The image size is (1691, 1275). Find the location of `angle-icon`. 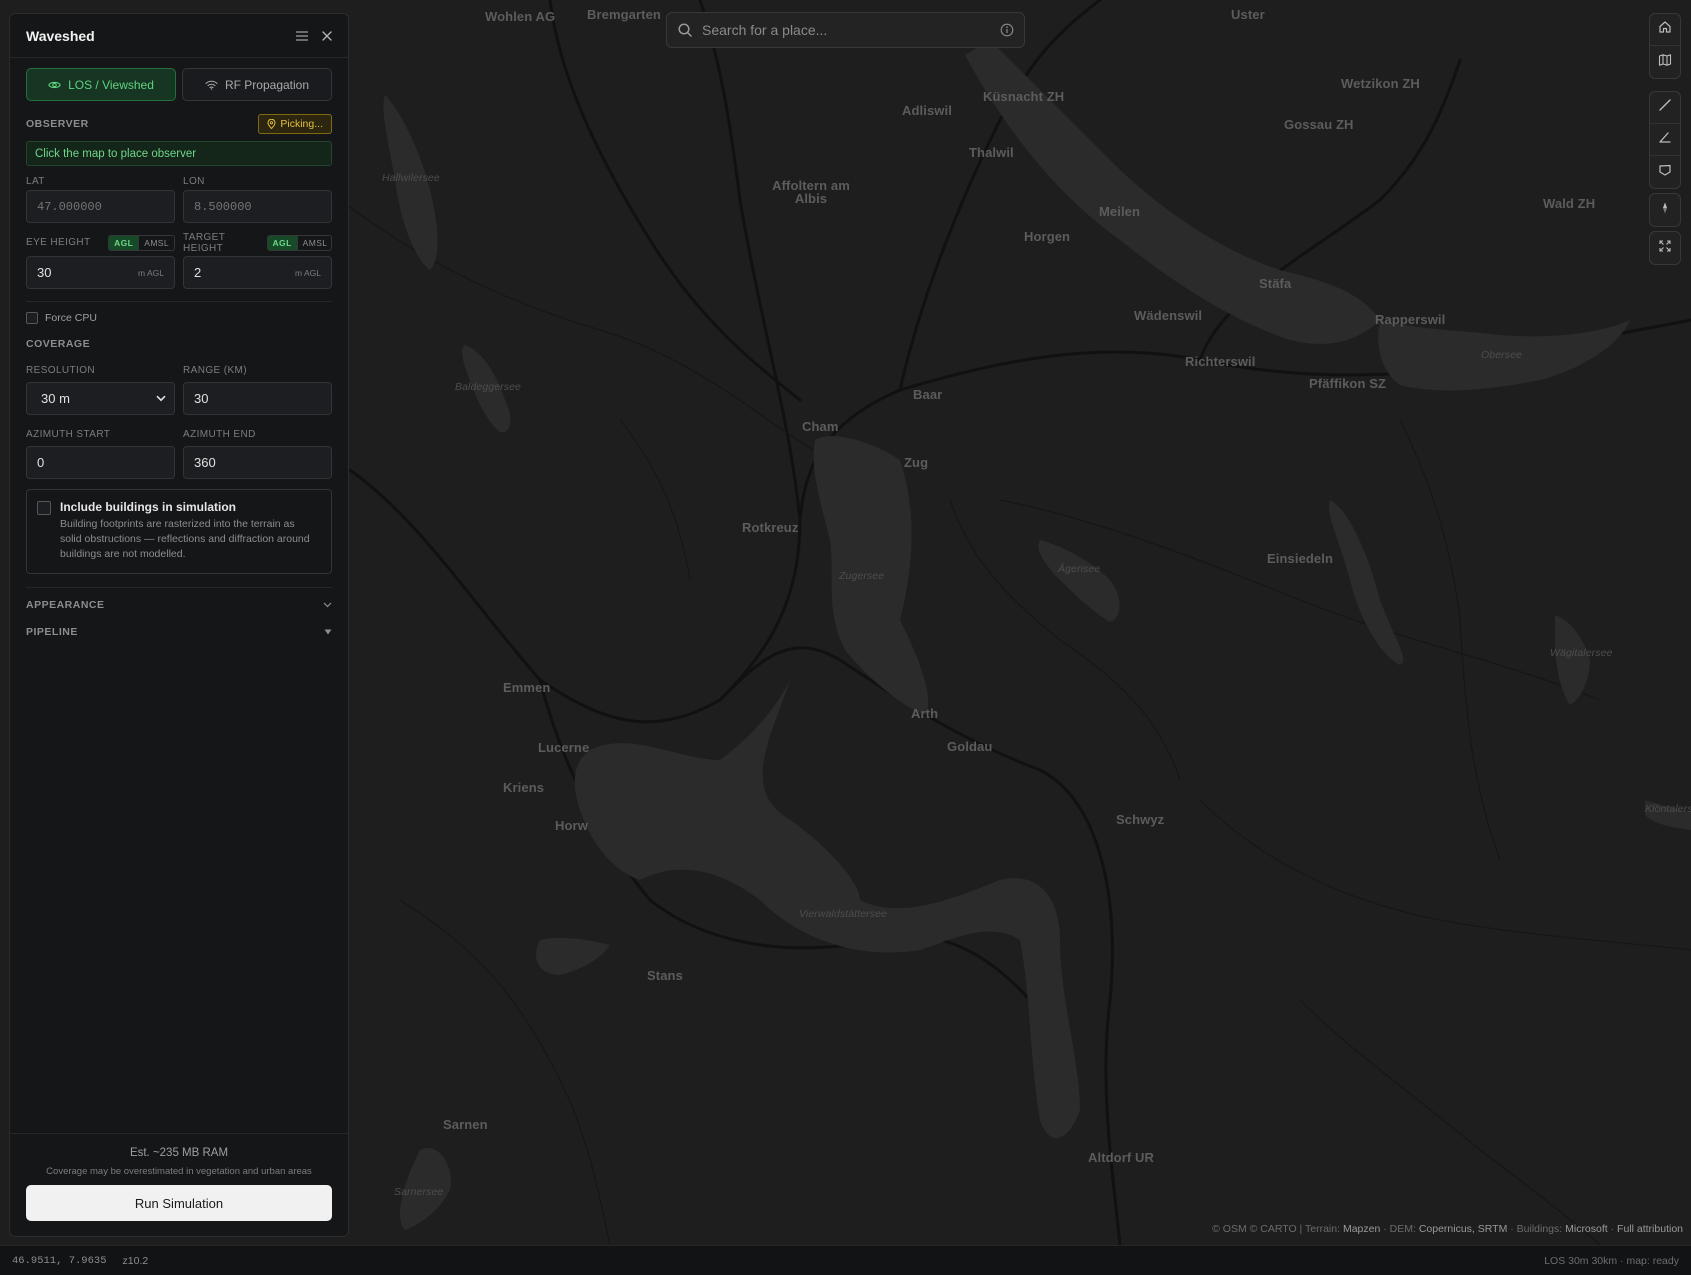

angle-icon is located at coordinates (1665, 139).